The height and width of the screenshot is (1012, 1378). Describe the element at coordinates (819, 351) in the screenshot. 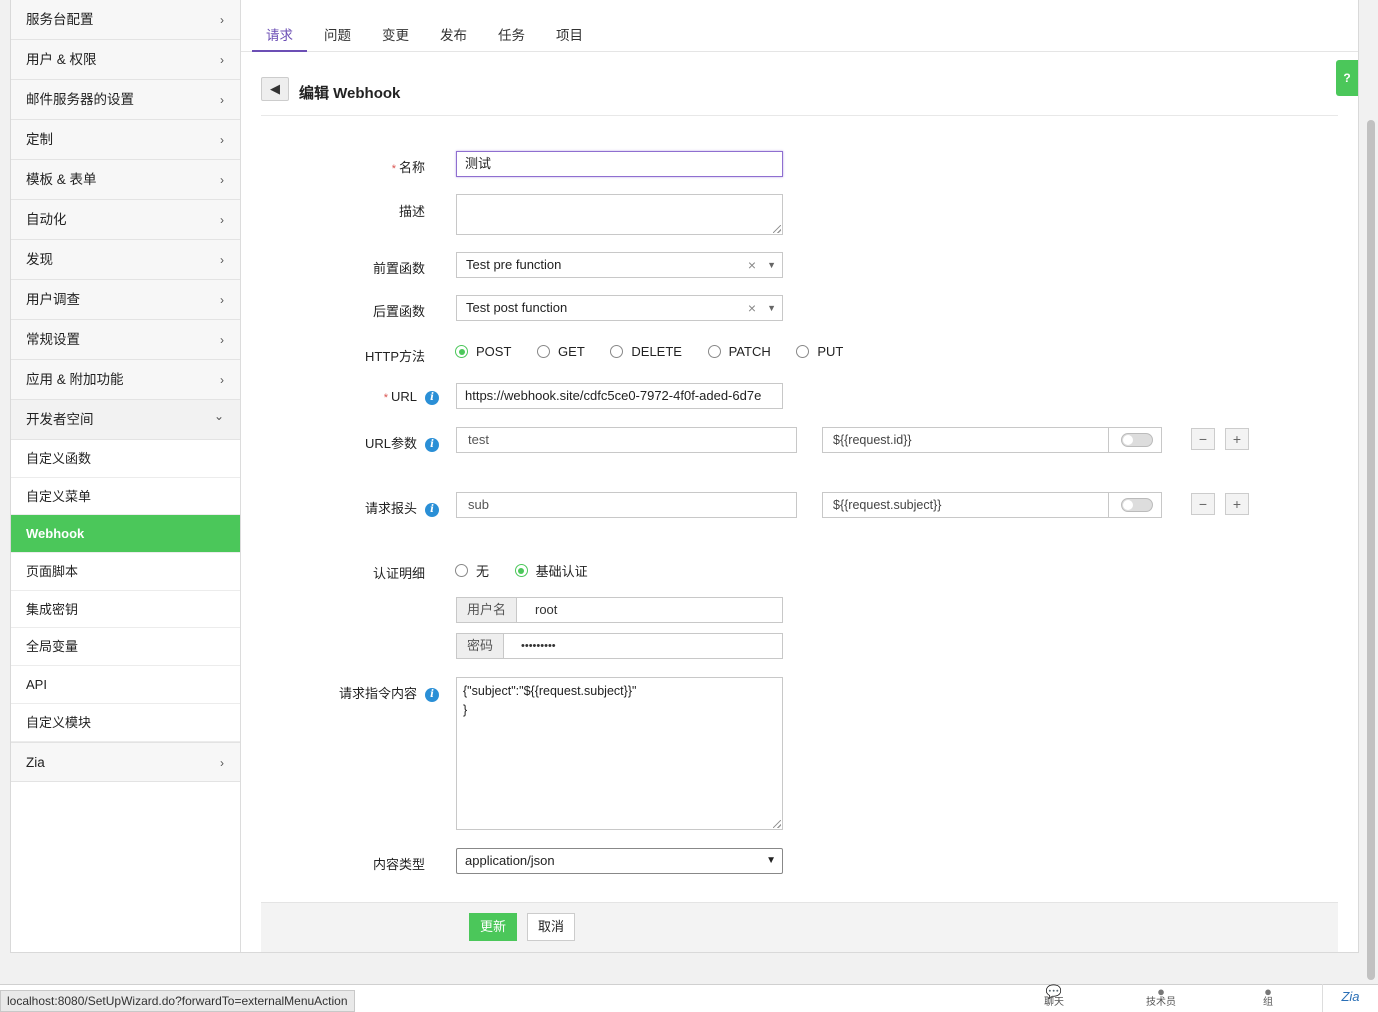

I see `radio-put: PUT` at that location.